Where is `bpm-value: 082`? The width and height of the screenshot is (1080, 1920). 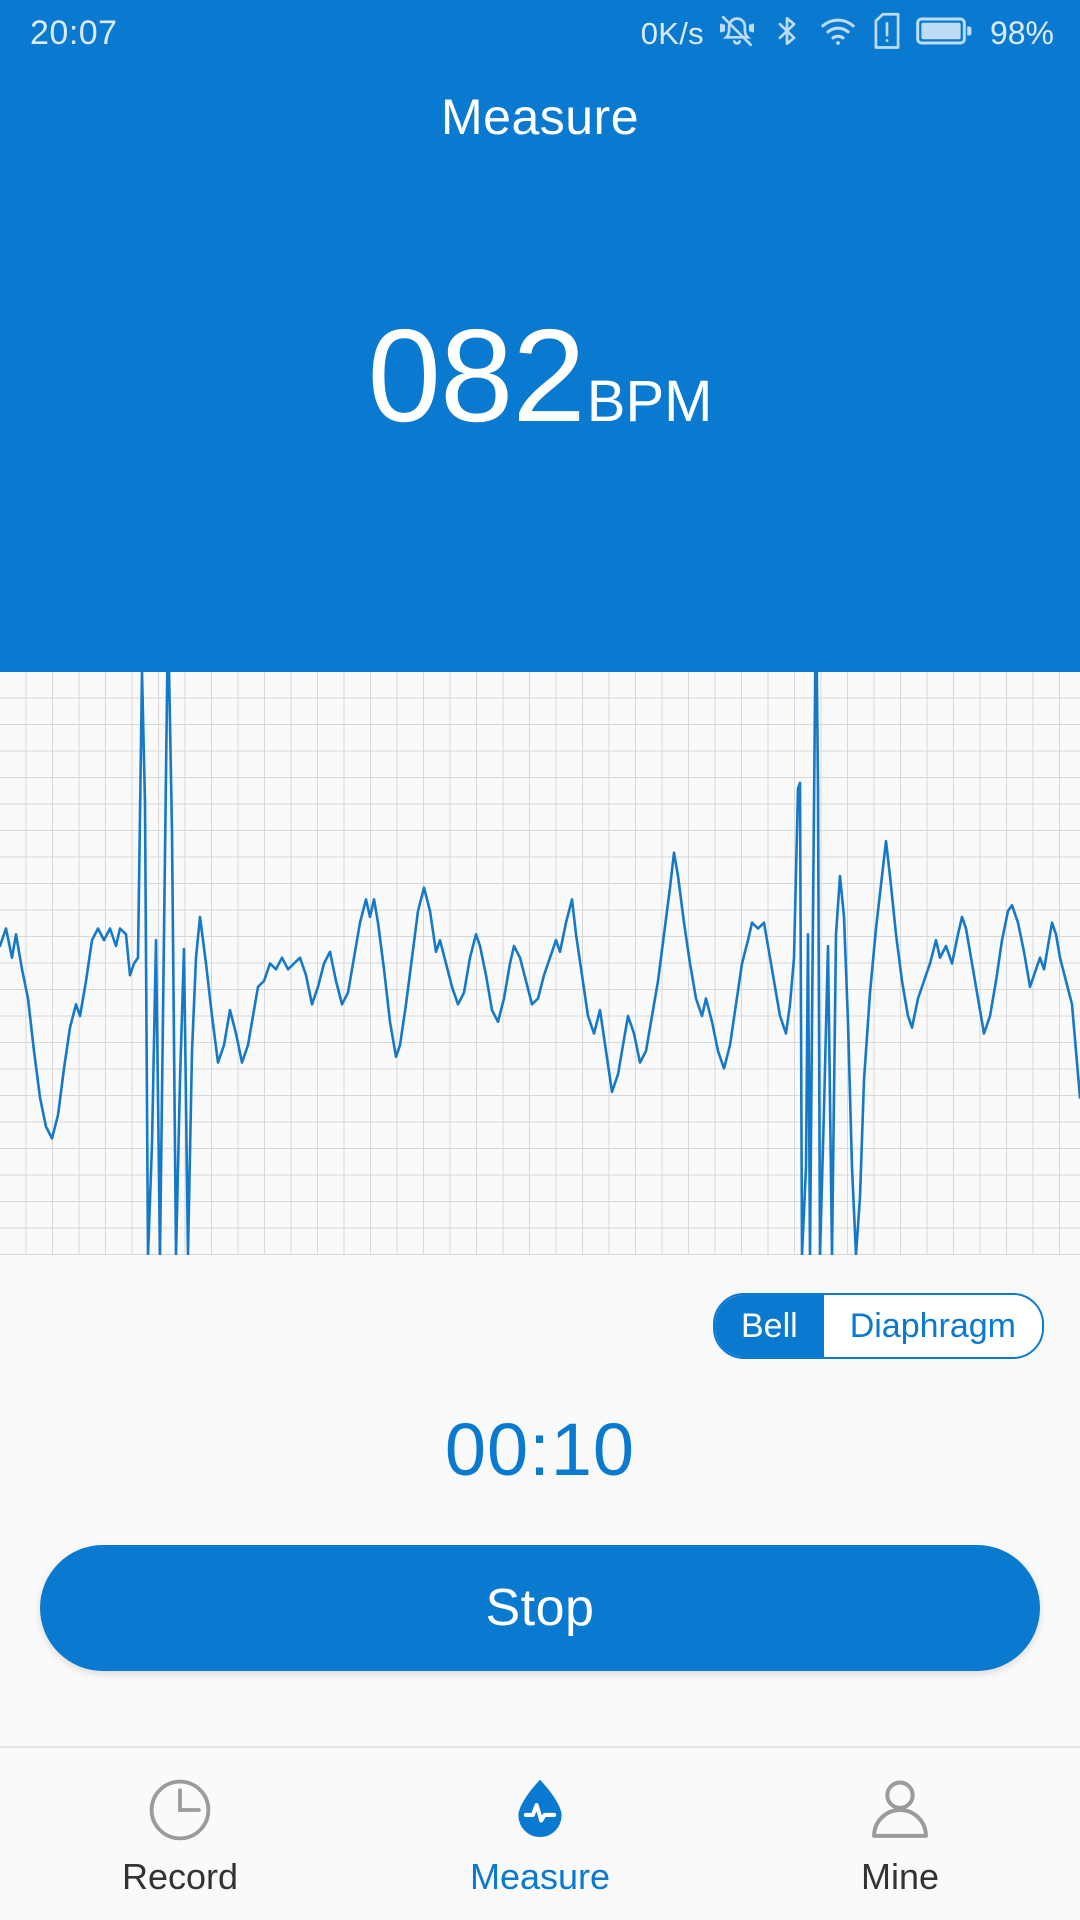
bpm-value: 082 is located at coordinates (476, 375).